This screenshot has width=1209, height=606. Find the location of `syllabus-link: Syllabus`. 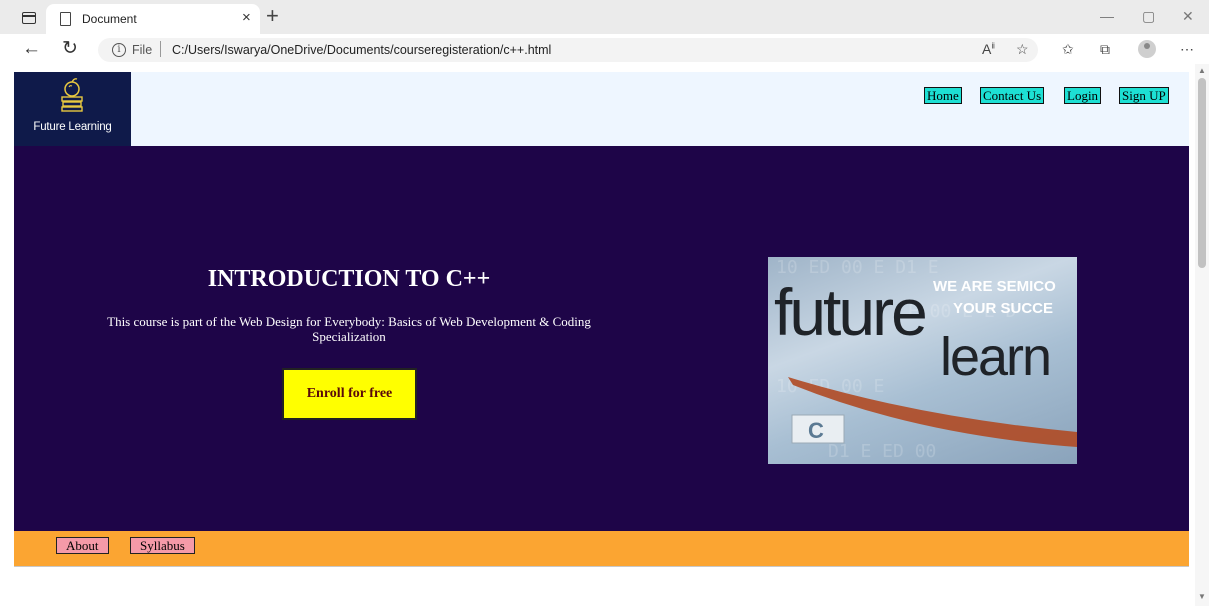

syllabus-link: Syllabus is located at coordinates (162, 545).